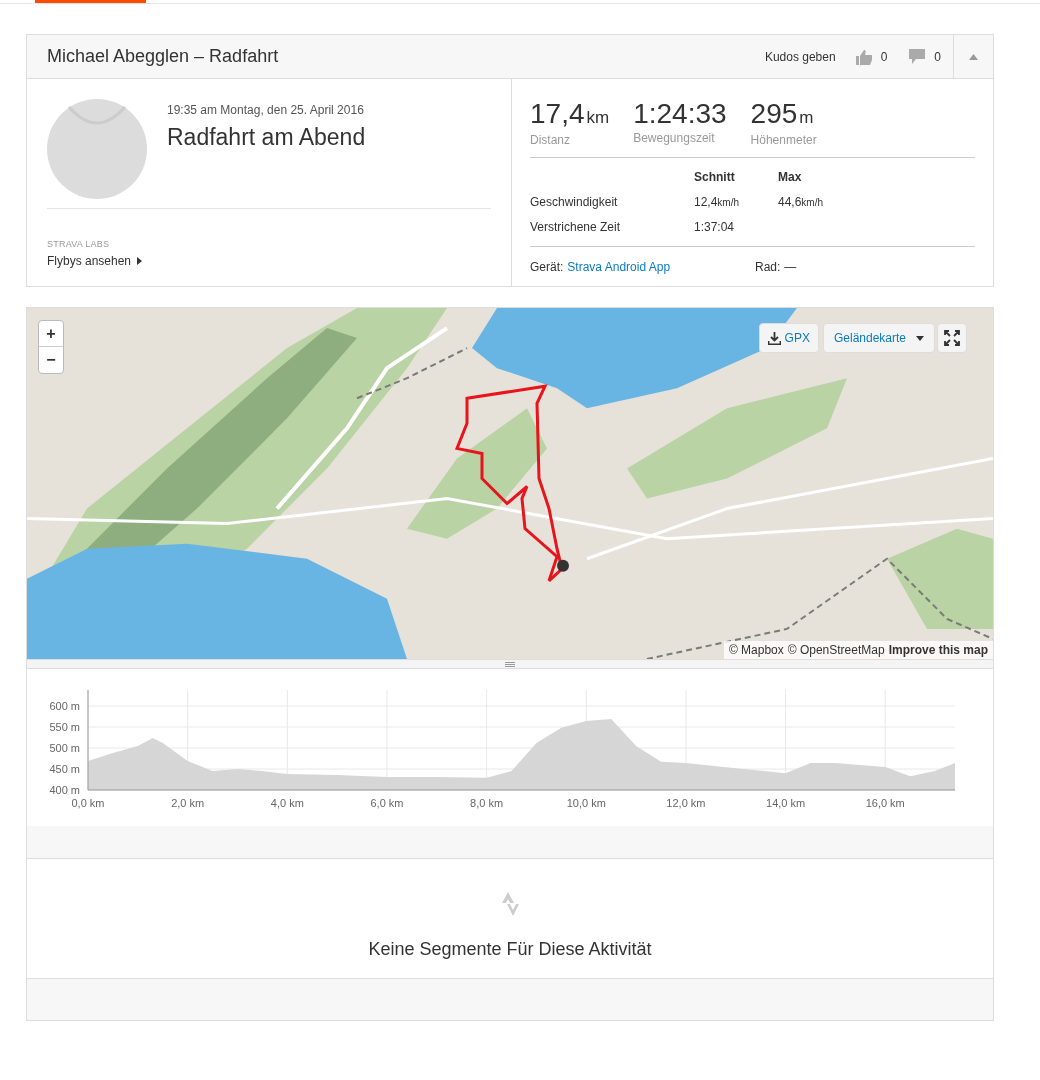 This screenshot has width=1040, height=1080. Describe the element at coordinates (680, 114) in the screenshot. I see `stat-value: 1:24:33` at that location.